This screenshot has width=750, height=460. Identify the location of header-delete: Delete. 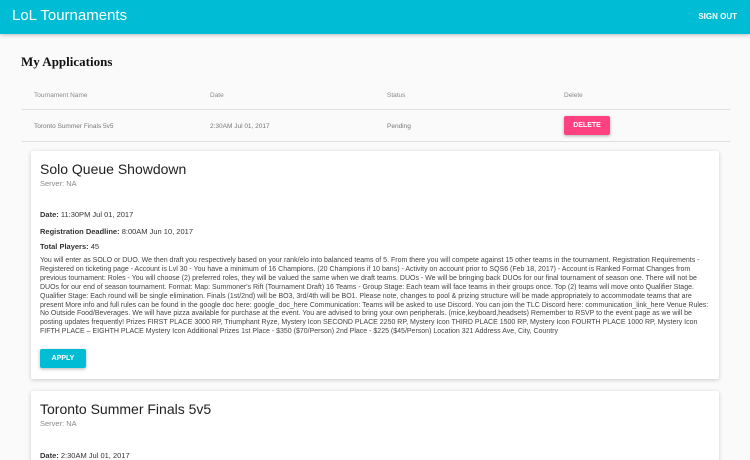
(573, 95).